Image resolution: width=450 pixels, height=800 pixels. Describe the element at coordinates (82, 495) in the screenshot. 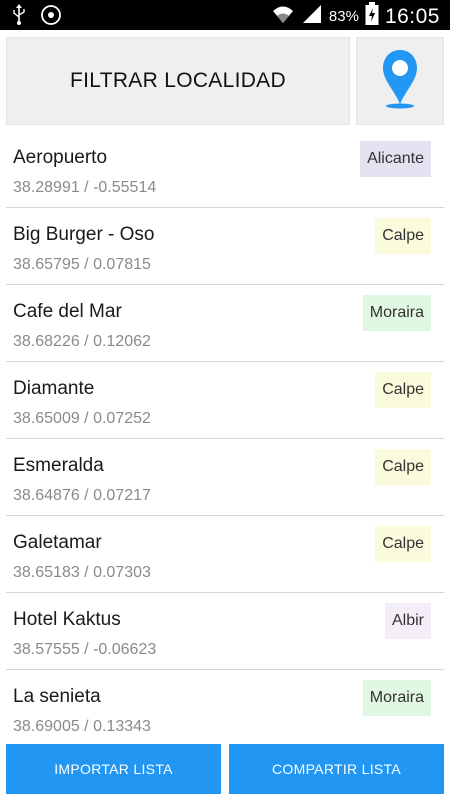

I see `location-coordinates: 38.64876 / 0.07217` at that location.